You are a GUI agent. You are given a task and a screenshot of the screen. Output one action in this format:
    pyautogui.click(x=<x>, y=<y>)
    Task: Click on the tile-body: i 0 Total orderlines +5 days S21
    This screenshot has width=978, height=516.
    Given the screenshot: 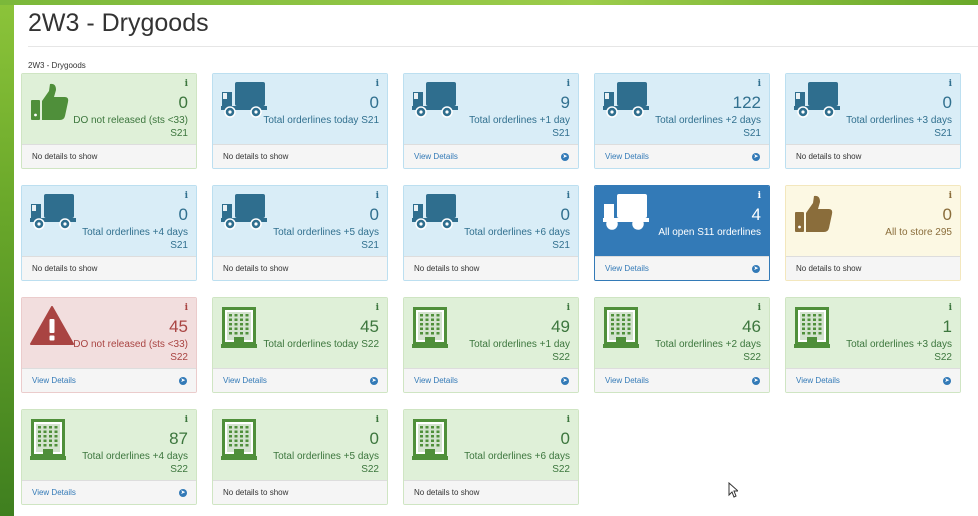 What is the action you would take?
    pyautogui.click(x=300, y=221)
    